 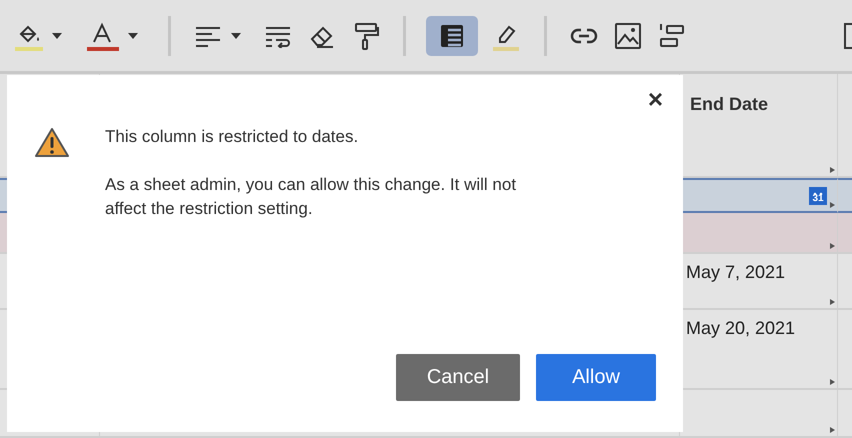 I want to click on warning-icon, so click(x=52, y=143).